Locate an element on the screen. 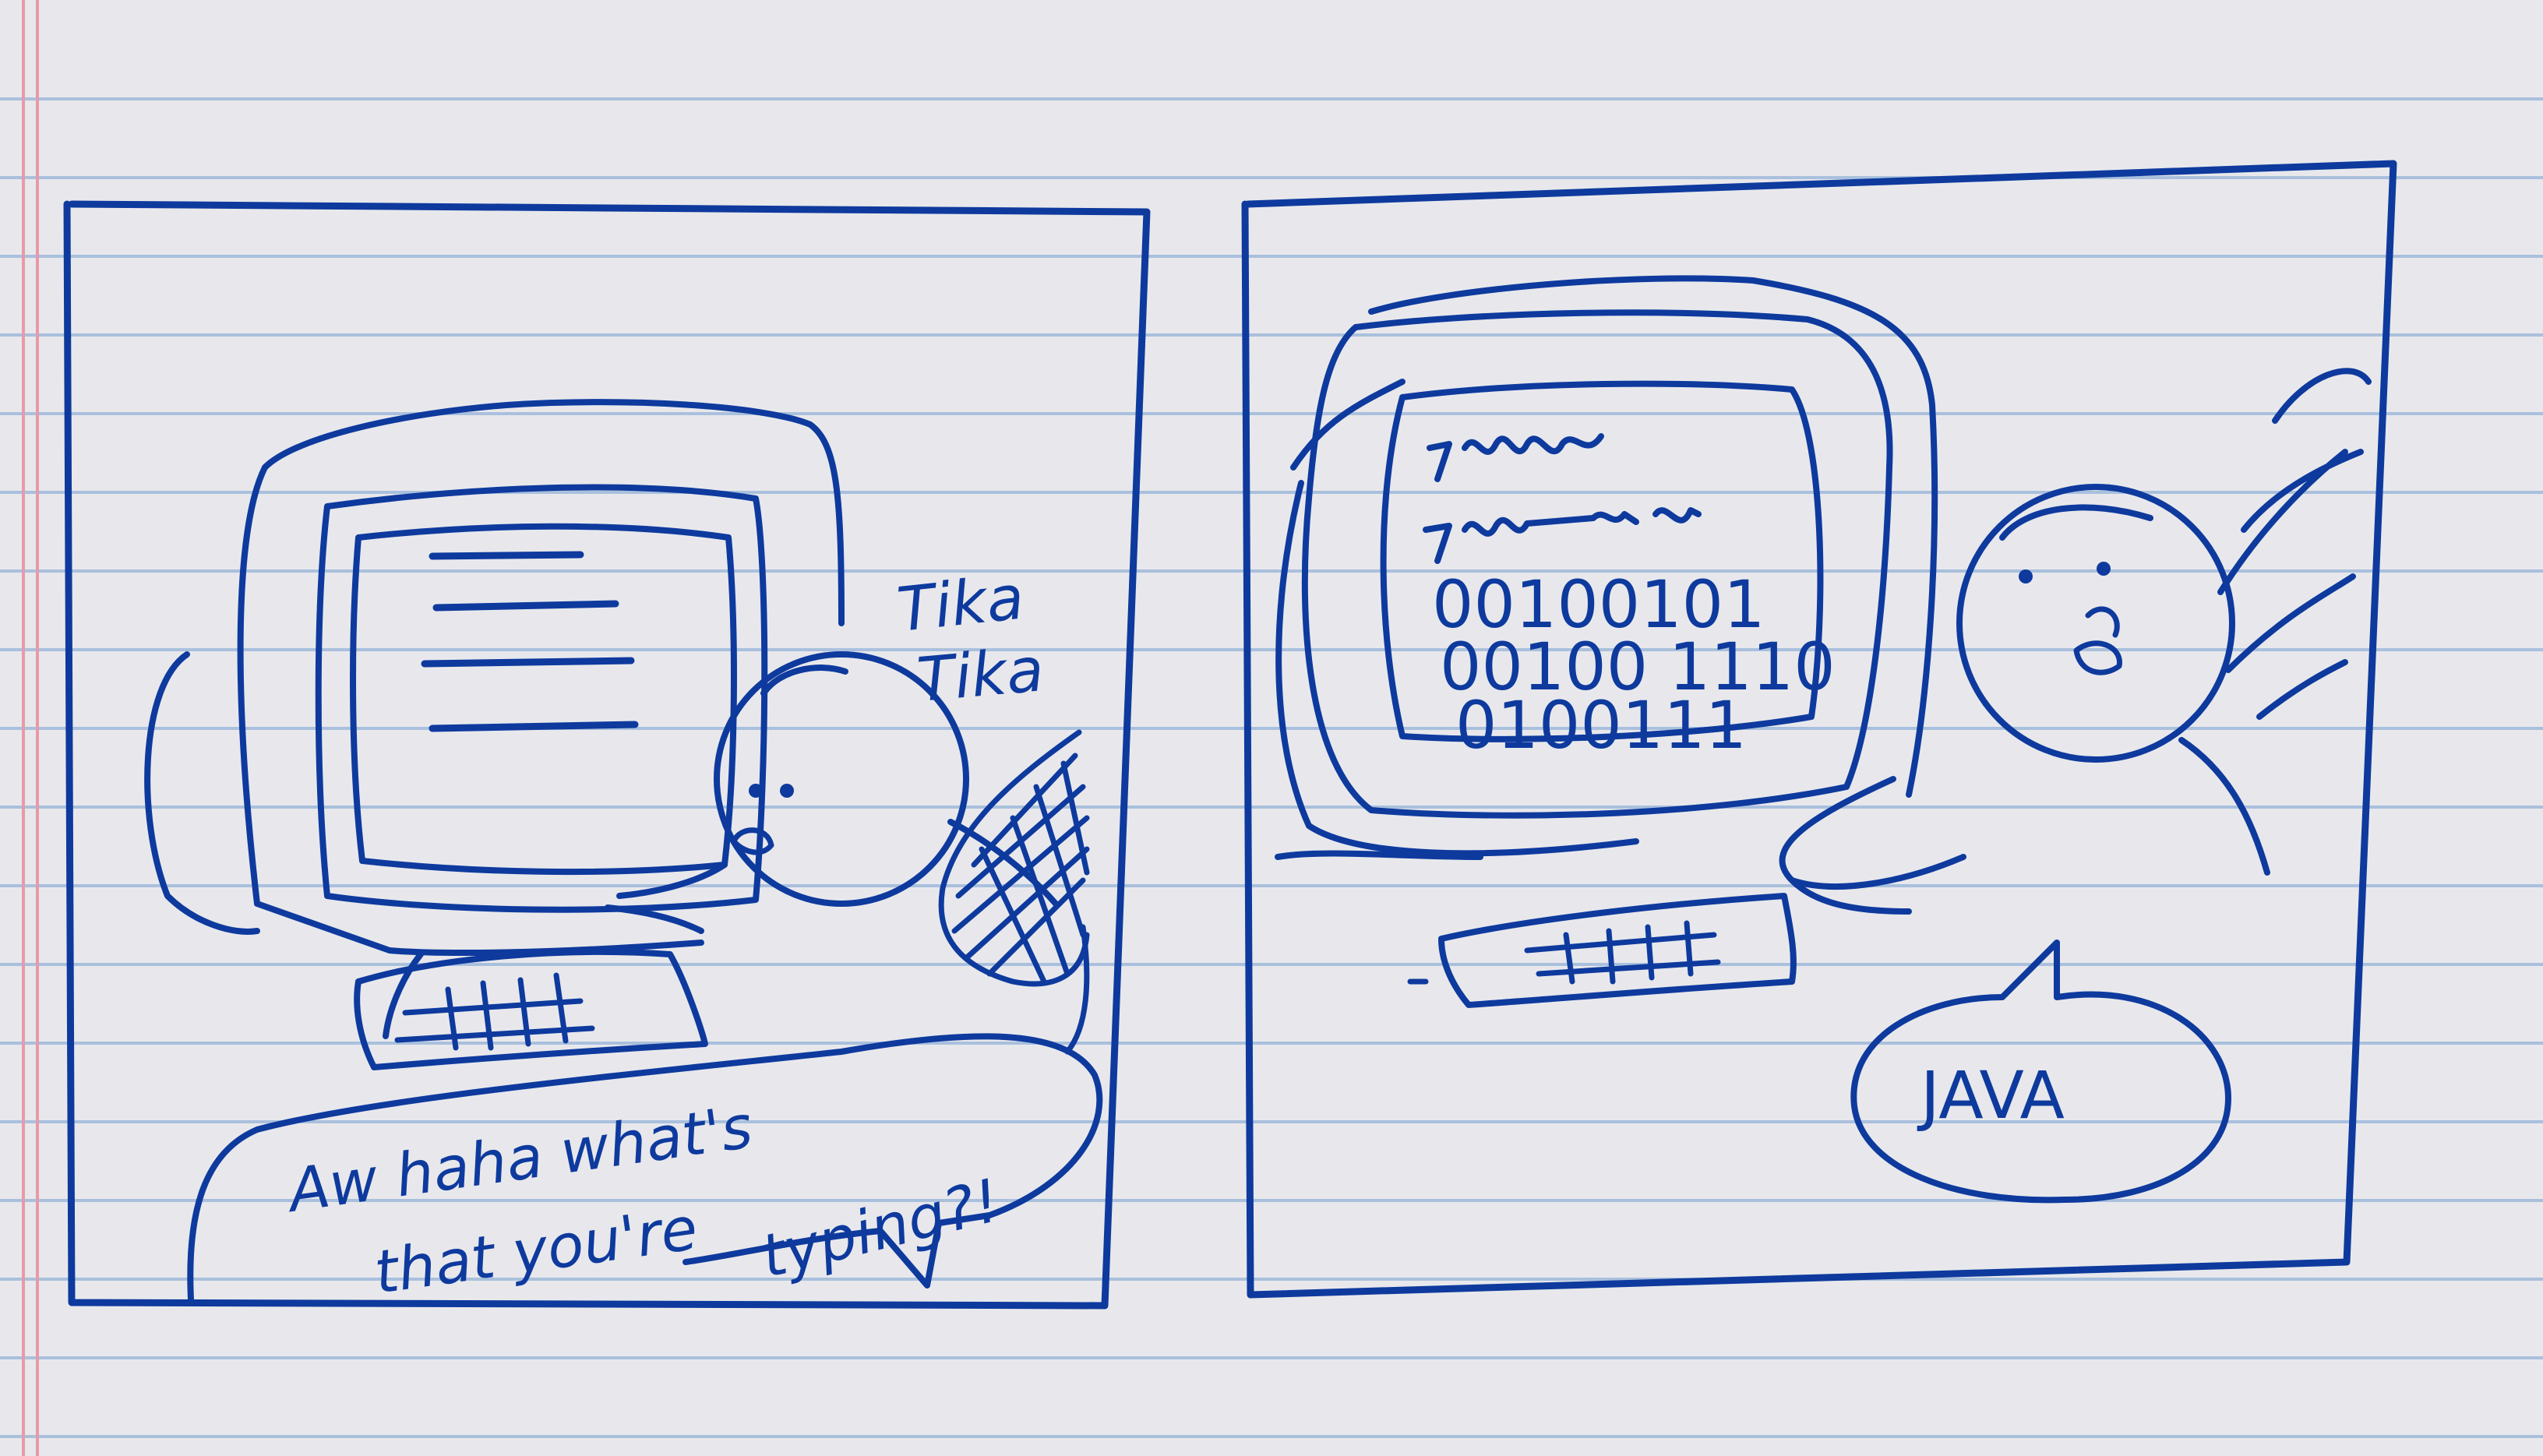  sound-effect-text: Tika Tika is located at coordinates (970, 639).